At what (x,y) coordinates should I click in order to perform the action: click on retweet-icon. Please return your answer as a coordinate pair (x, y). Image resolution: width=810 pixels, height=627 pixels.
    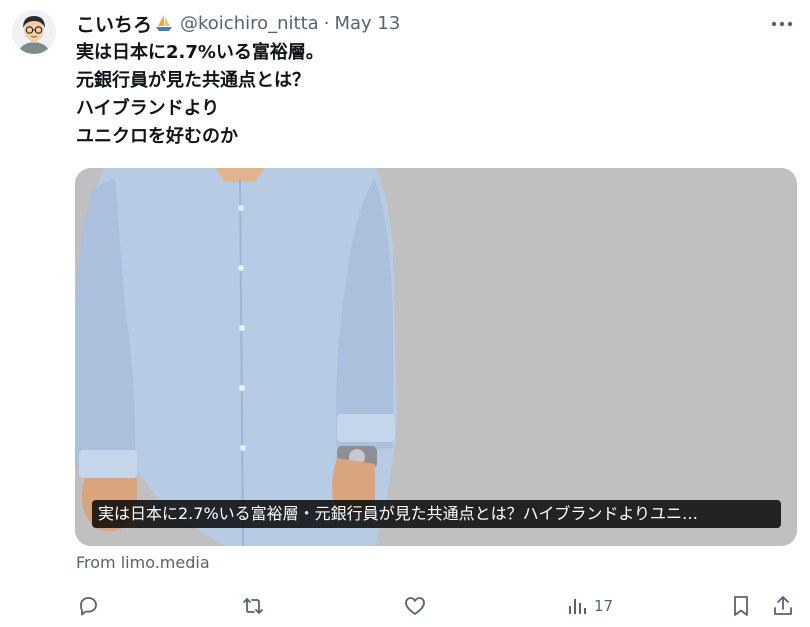
    Looking at the image, I should click on (253, 606).